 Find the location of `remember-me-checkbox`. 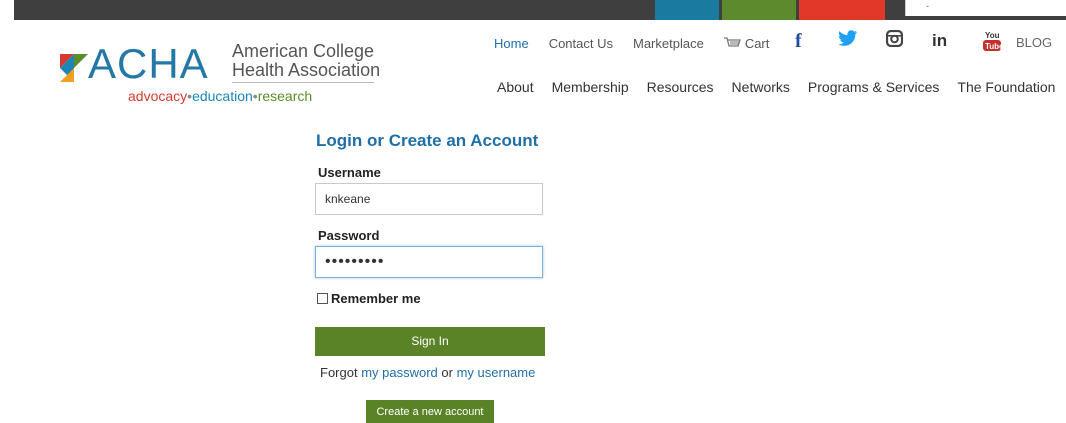

remember-me-checkbox is located at coordinates (322, 298).